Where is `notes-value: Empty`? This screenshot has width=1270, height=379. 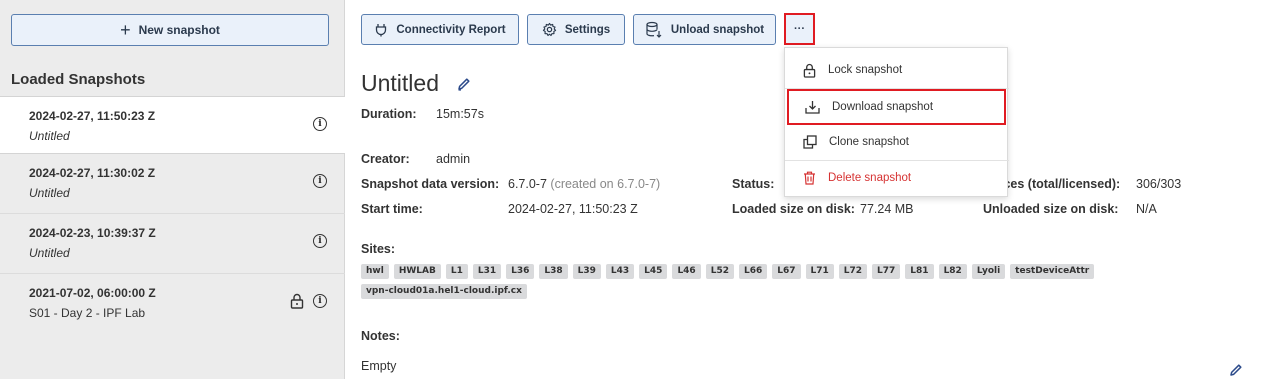
notes-value: Empty is located at coordinates (379, 366).